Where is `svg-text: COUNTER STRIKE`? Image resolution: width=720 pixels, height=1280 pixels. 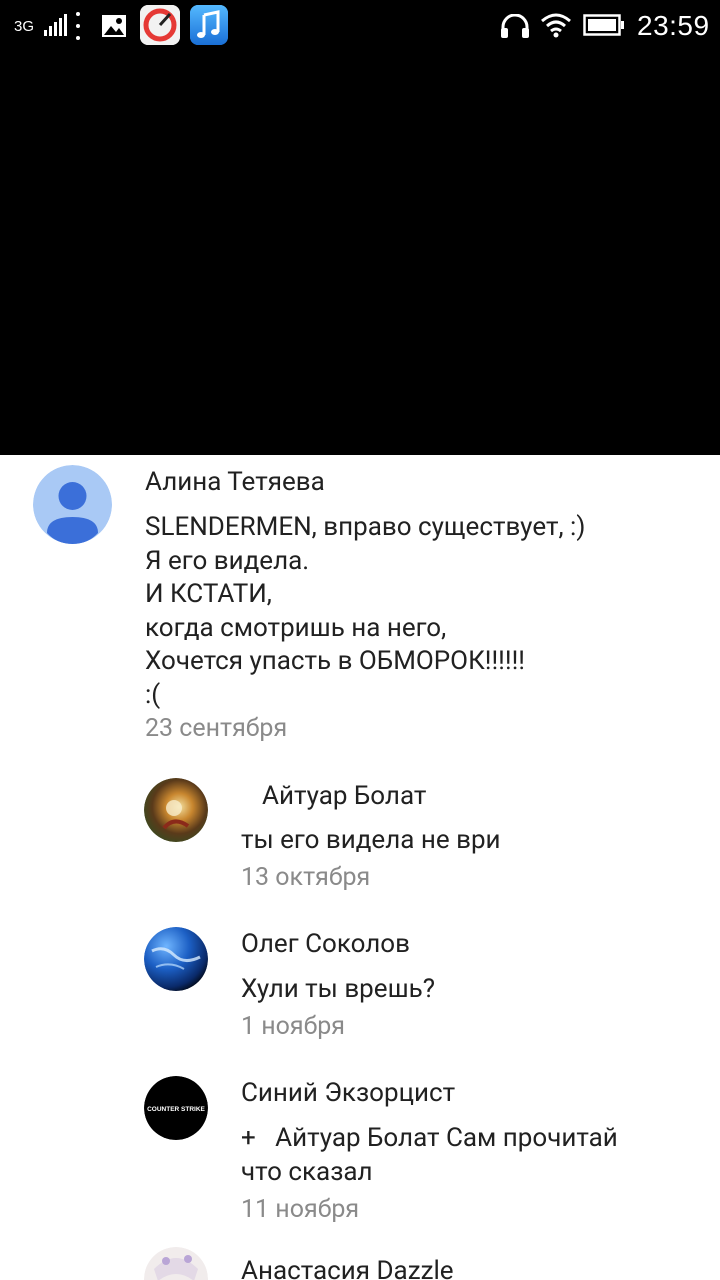
svg-text: COUNTER STRIKE is located at coordinates (176, 1109).